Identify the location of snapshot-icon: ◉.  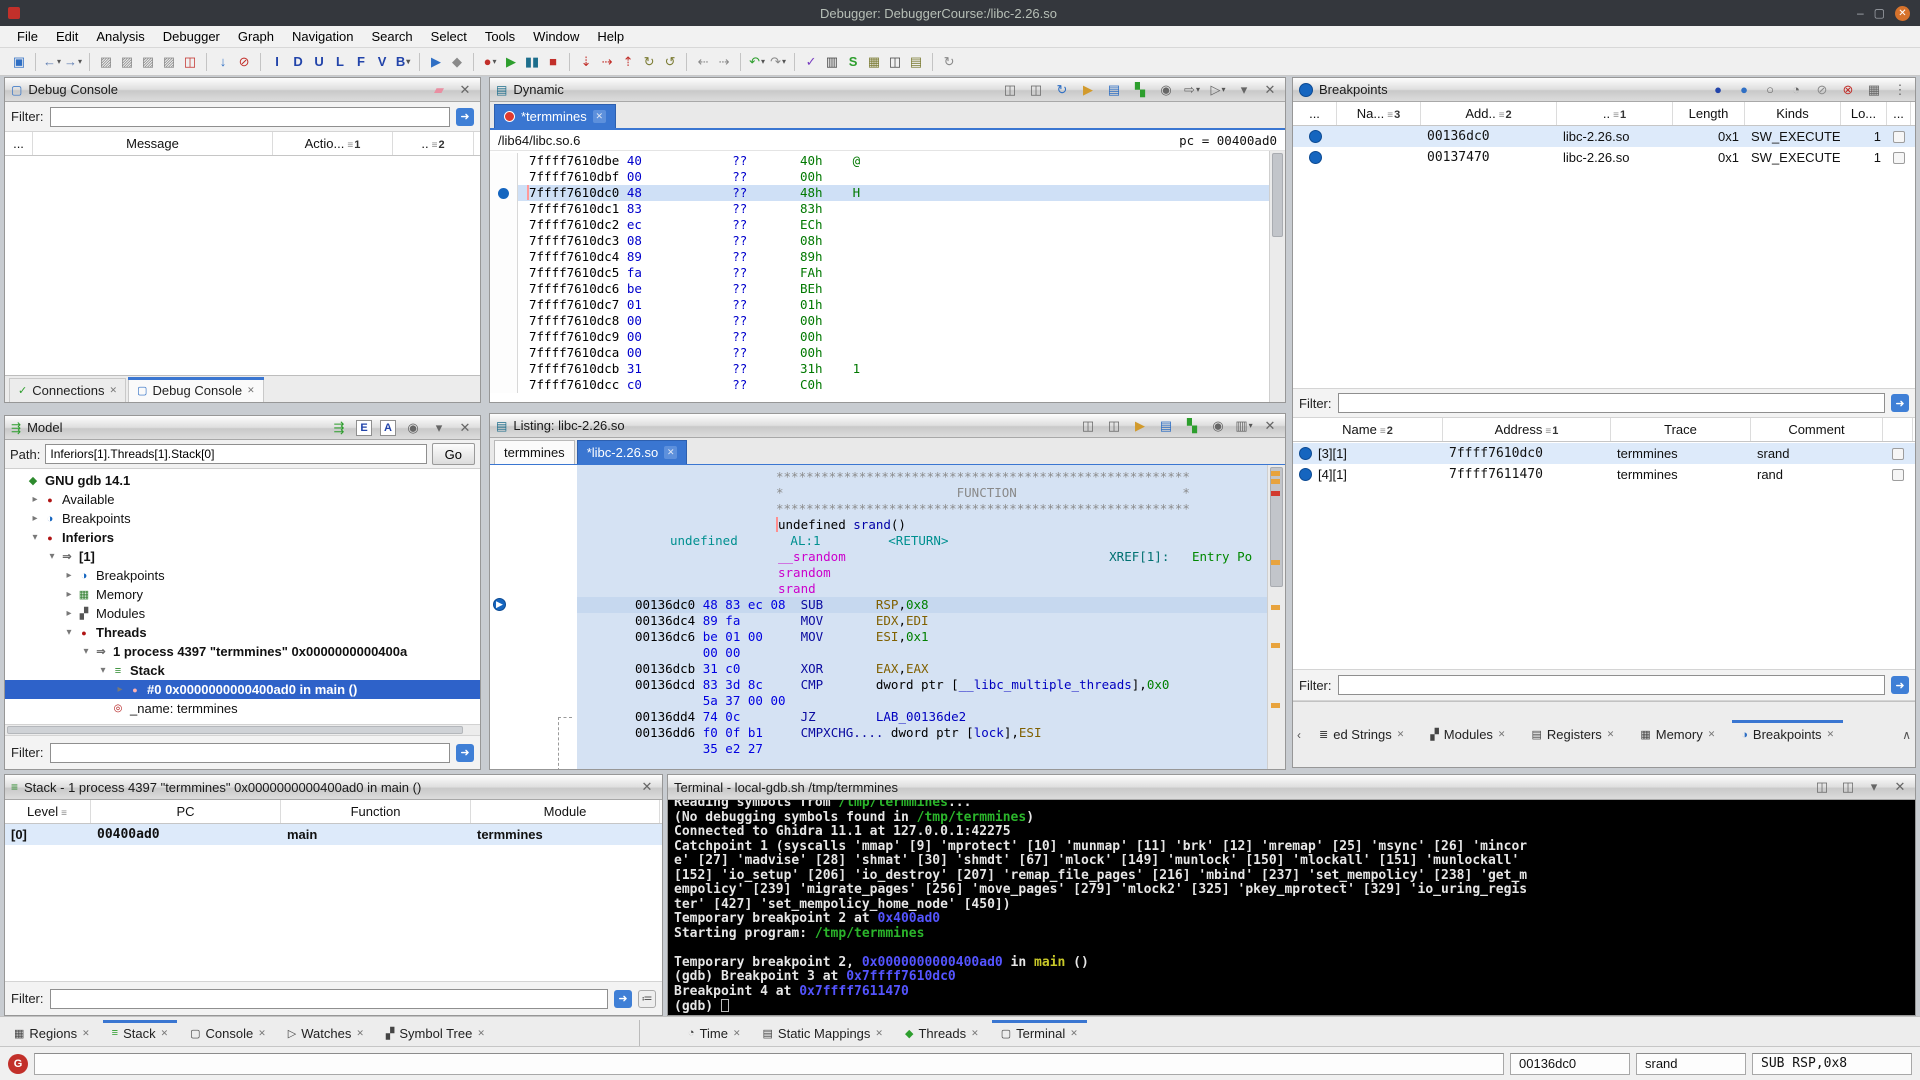
(413, 427).